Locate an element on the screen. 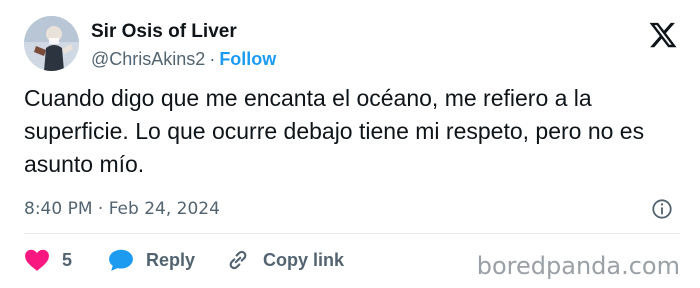 This screenshot has width=700, height=288. tweet-timestamp: 8:40 PM · Feb 24, 2024 is located at coordinates (122, 209).